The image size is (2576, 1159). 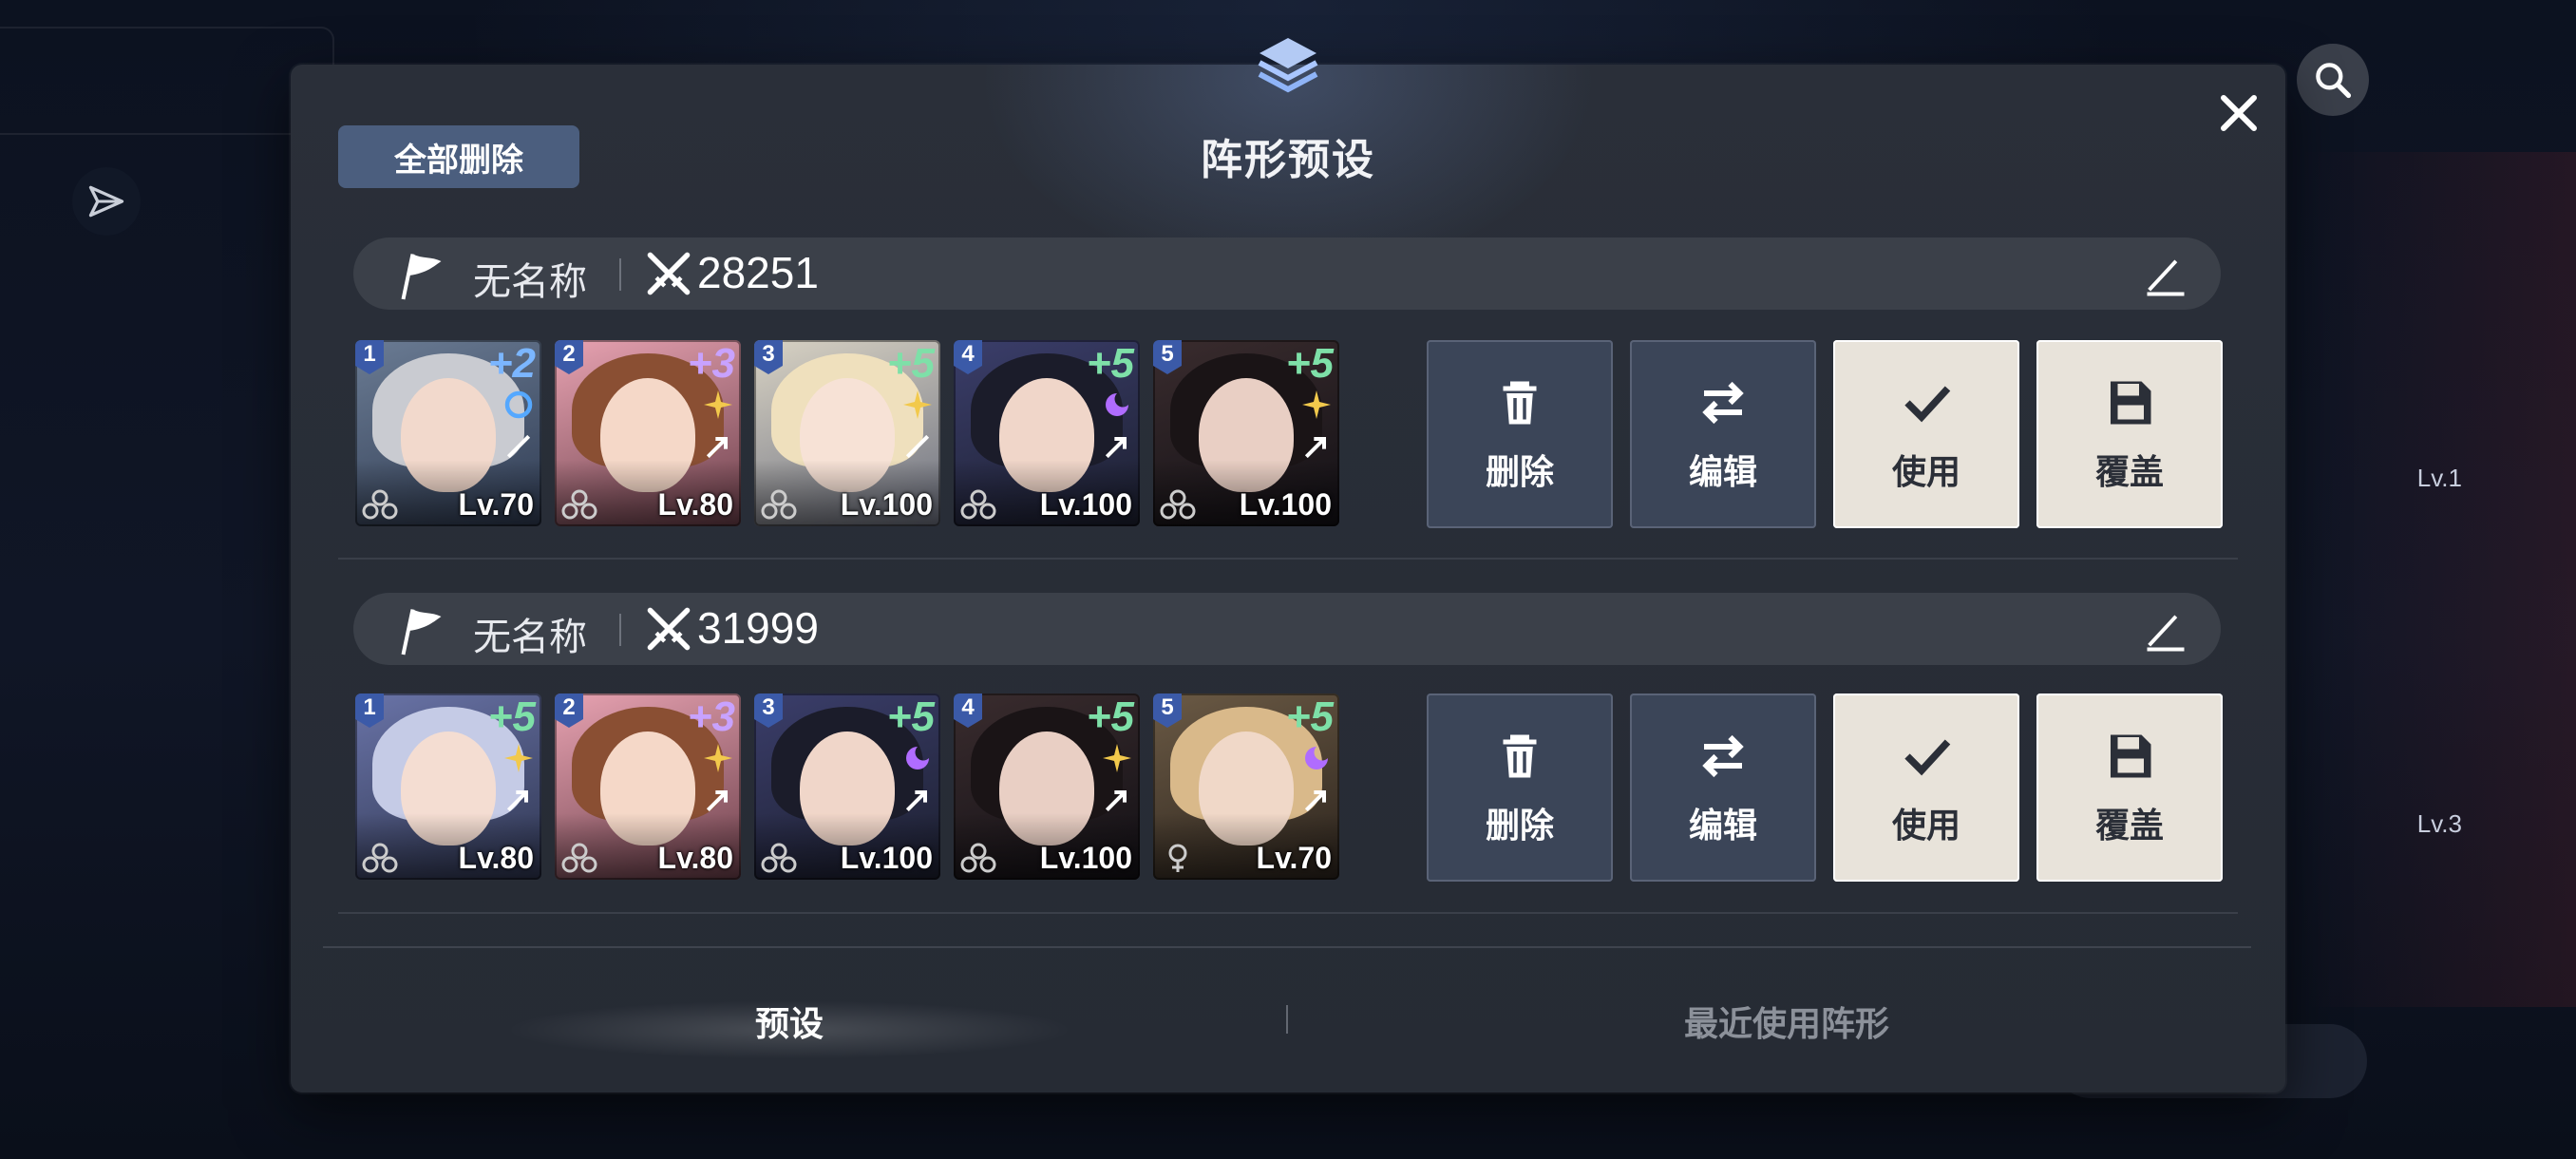 I want to click on sword-role-icon, so click(x=518, y=446).